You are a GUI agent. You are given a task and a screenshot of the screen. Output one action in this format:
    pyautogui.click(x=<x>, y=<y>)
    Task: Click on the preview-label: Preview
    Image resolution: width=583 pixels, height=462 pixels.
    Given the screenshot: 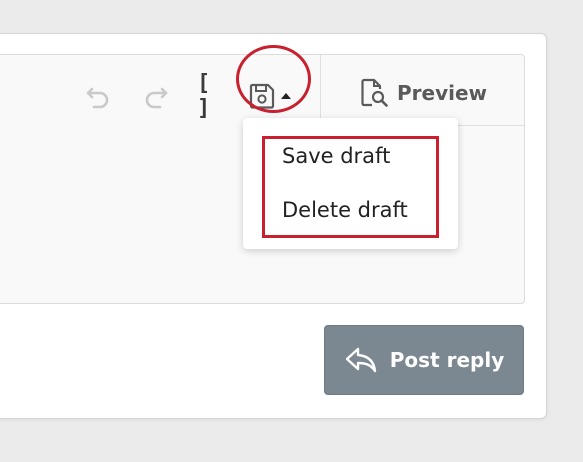 What is the action you would take?
    pyautogui.click(x=442, y=93)
    